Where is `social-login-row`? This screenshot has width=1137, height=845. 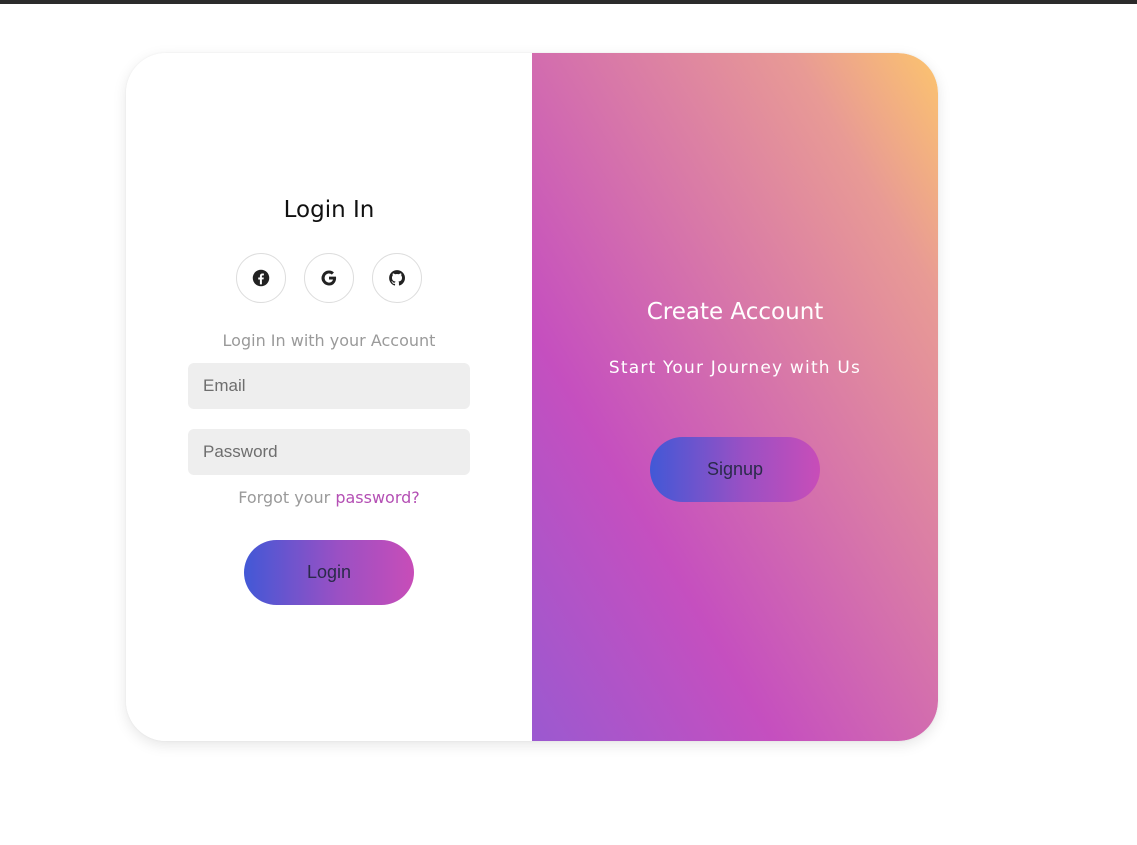
social-login-row is located at coordinates (329, 278).